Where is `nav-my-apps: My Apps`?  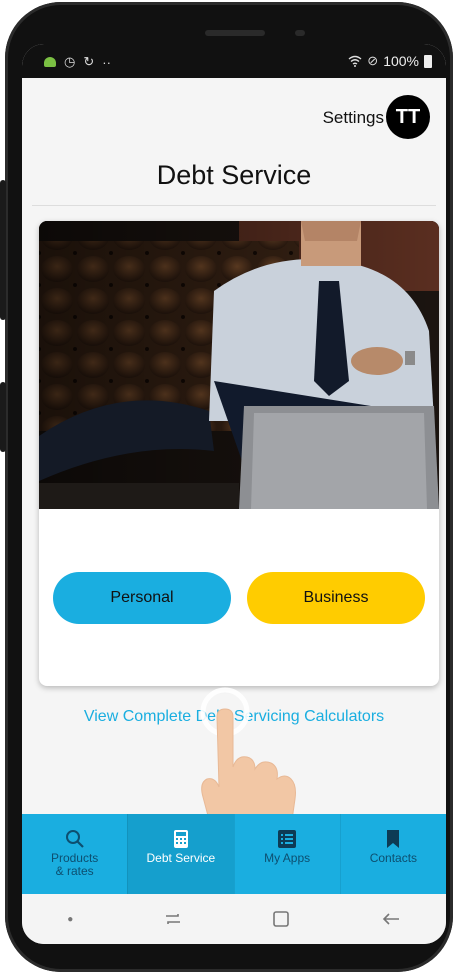 nav-my-apps: My Apps is located at coordinates (286, 854).